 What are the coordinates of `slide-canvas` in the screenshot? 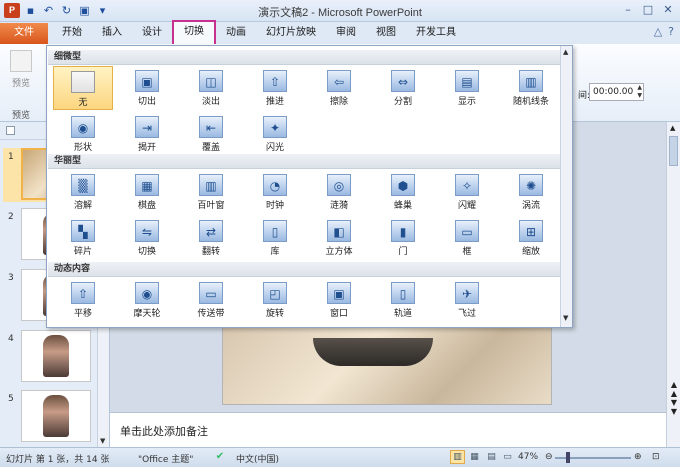 It's located at (387, 366).